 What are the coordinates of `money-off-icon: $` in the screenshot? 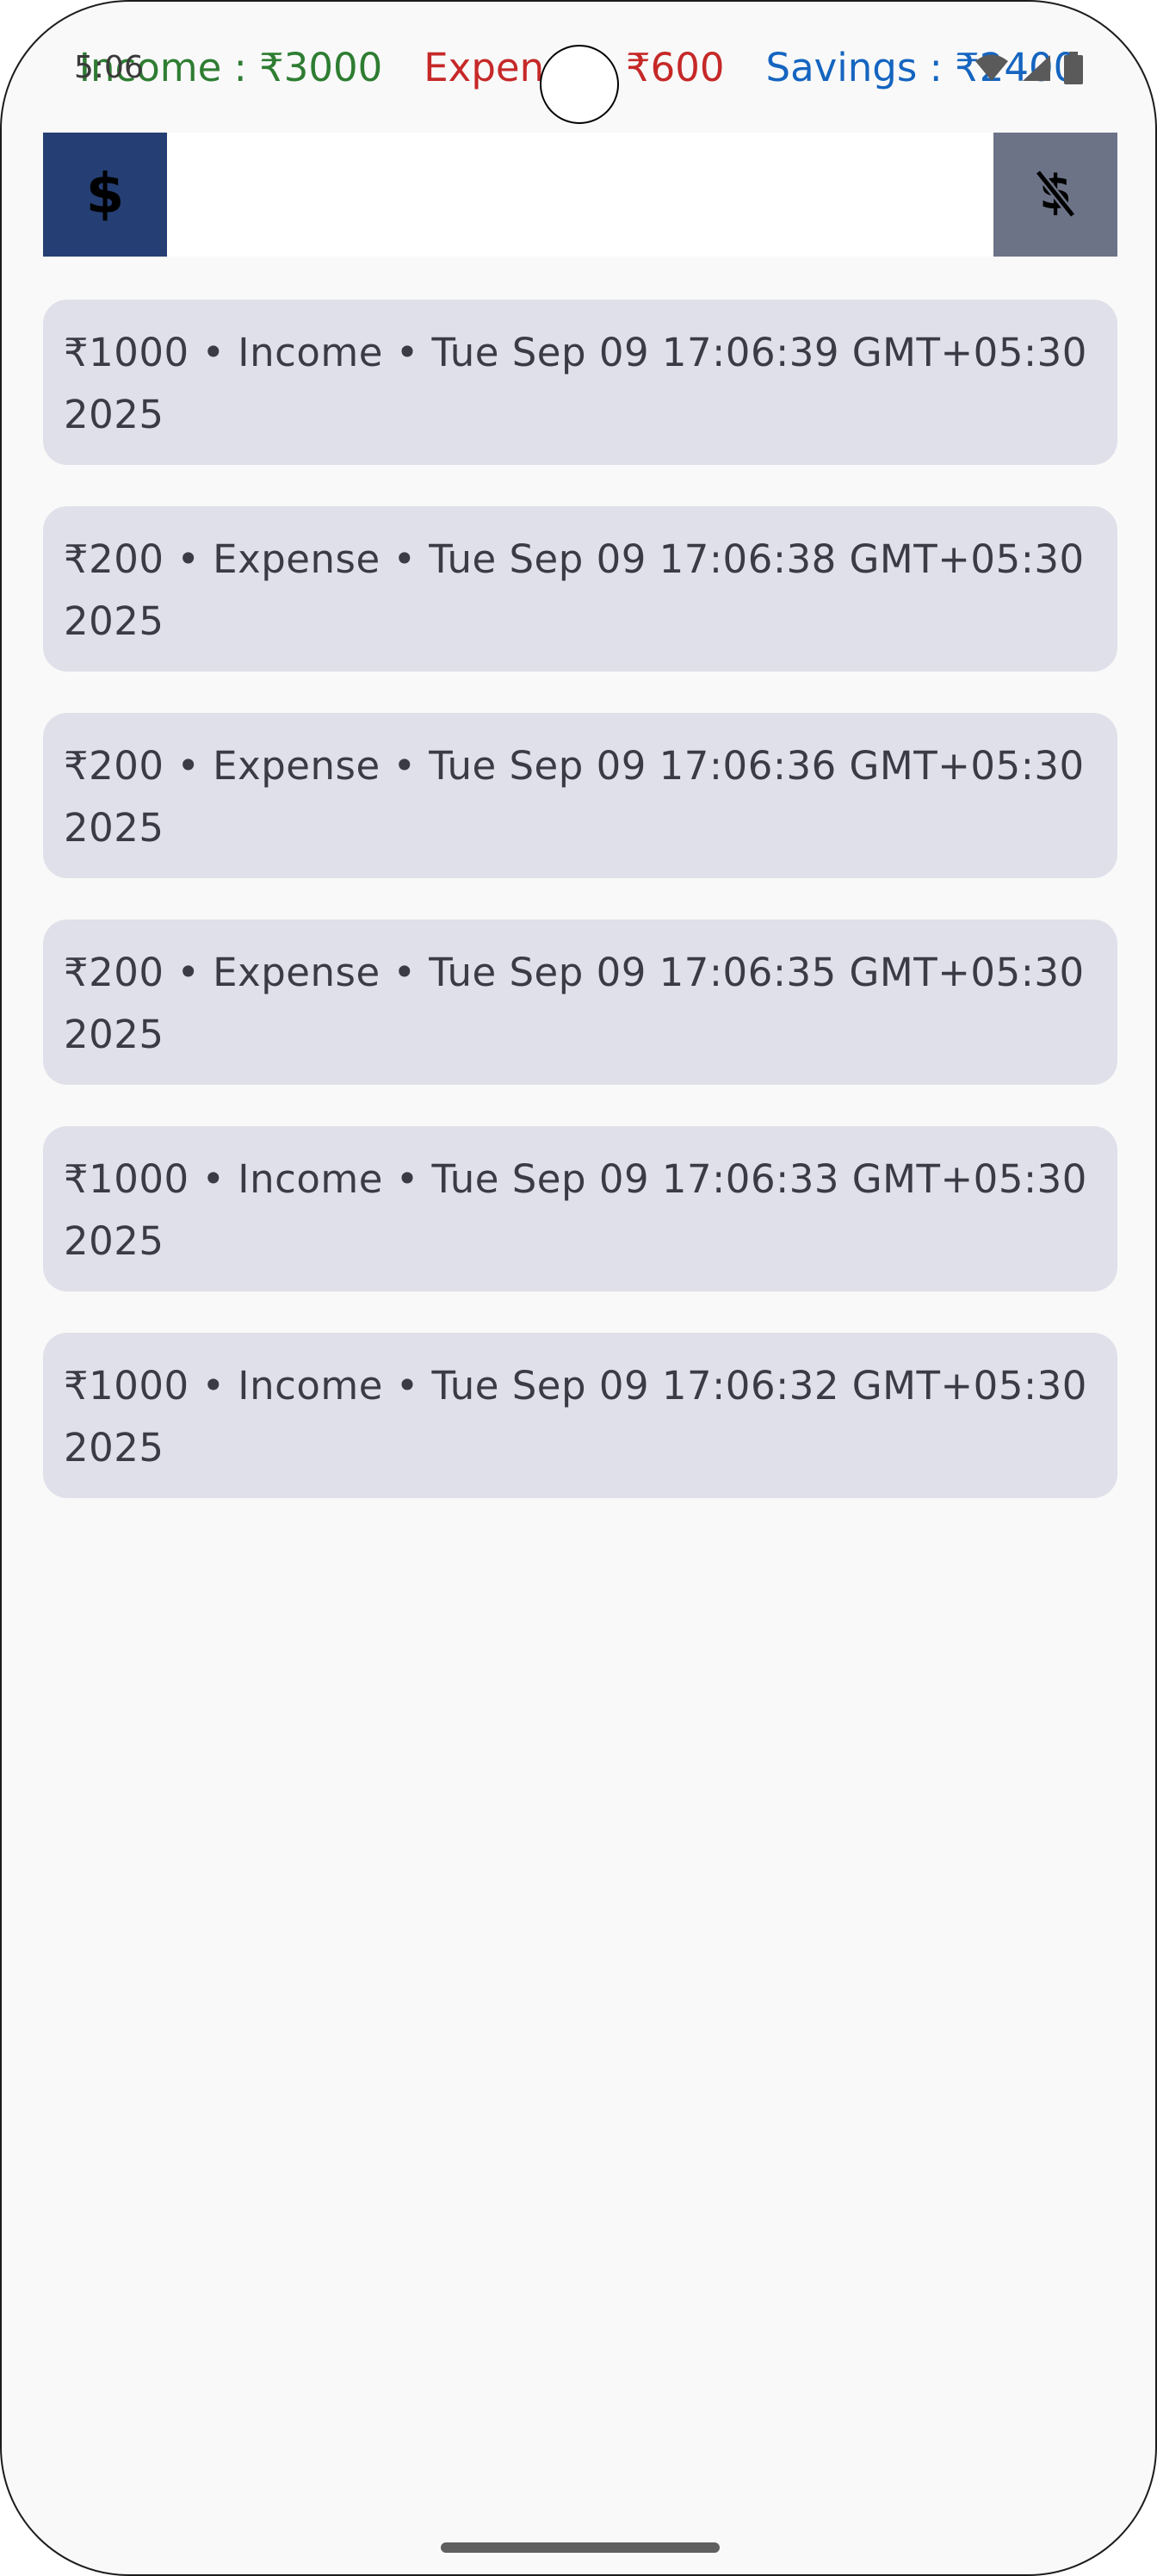 It's located at (1056, 195).